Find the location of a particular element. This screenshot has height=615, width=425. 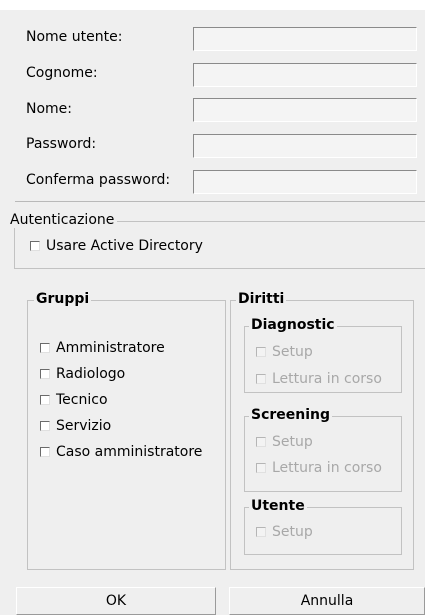

group-checkbox-tecnico: Tecnico is located at coordinates (74, 400).